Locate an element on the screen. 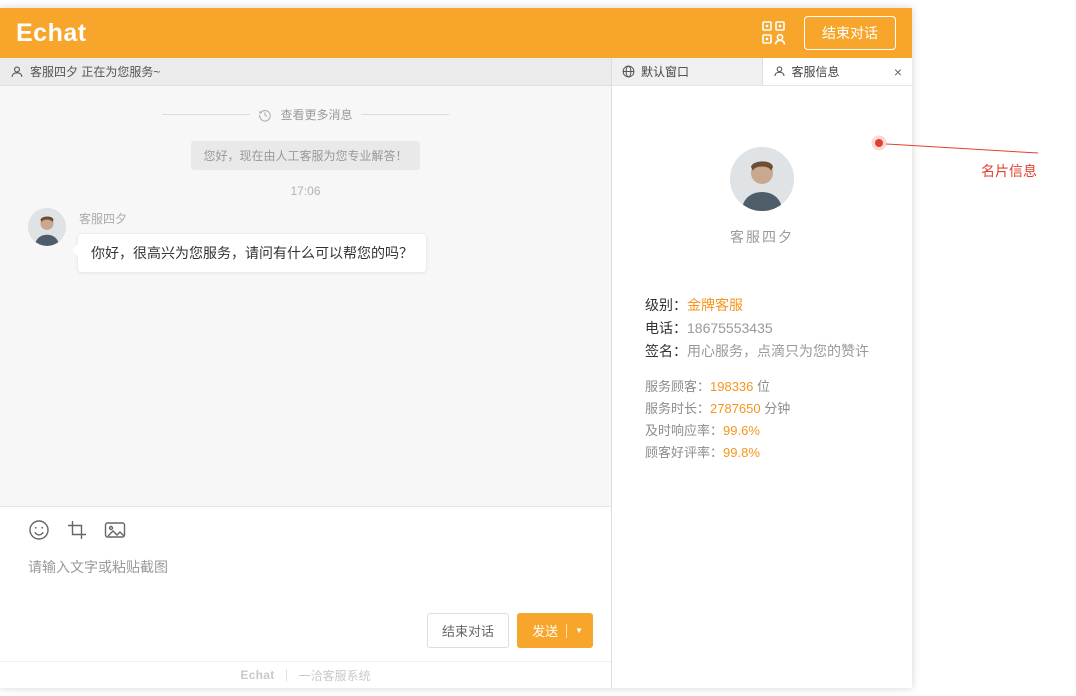 The height and width of the screenshot is (696, 1076). send-button: 发送 ▼ is located at coordinates (555, 630).